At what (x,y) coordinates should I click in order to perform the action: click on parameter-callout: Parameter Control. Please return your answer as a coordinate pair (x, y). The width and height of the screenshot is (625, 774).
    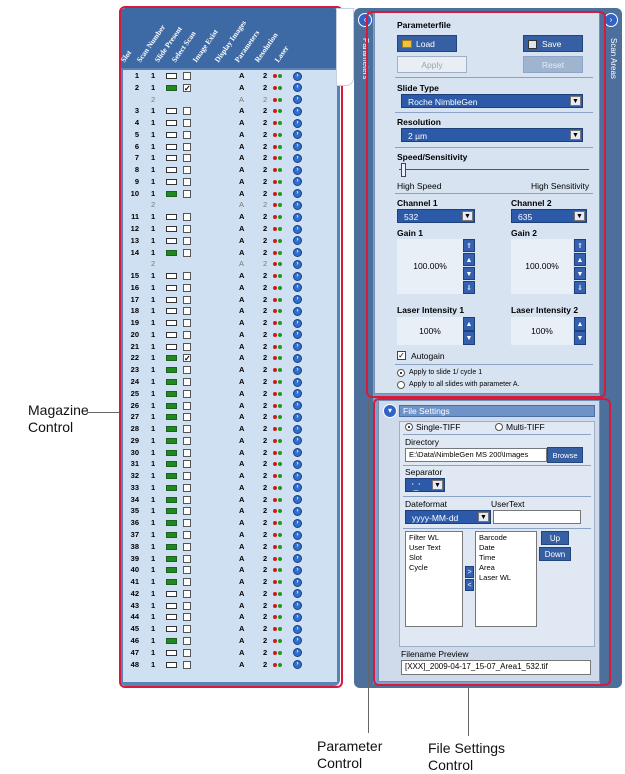
    Looking at the image, I should click on (350, 754).